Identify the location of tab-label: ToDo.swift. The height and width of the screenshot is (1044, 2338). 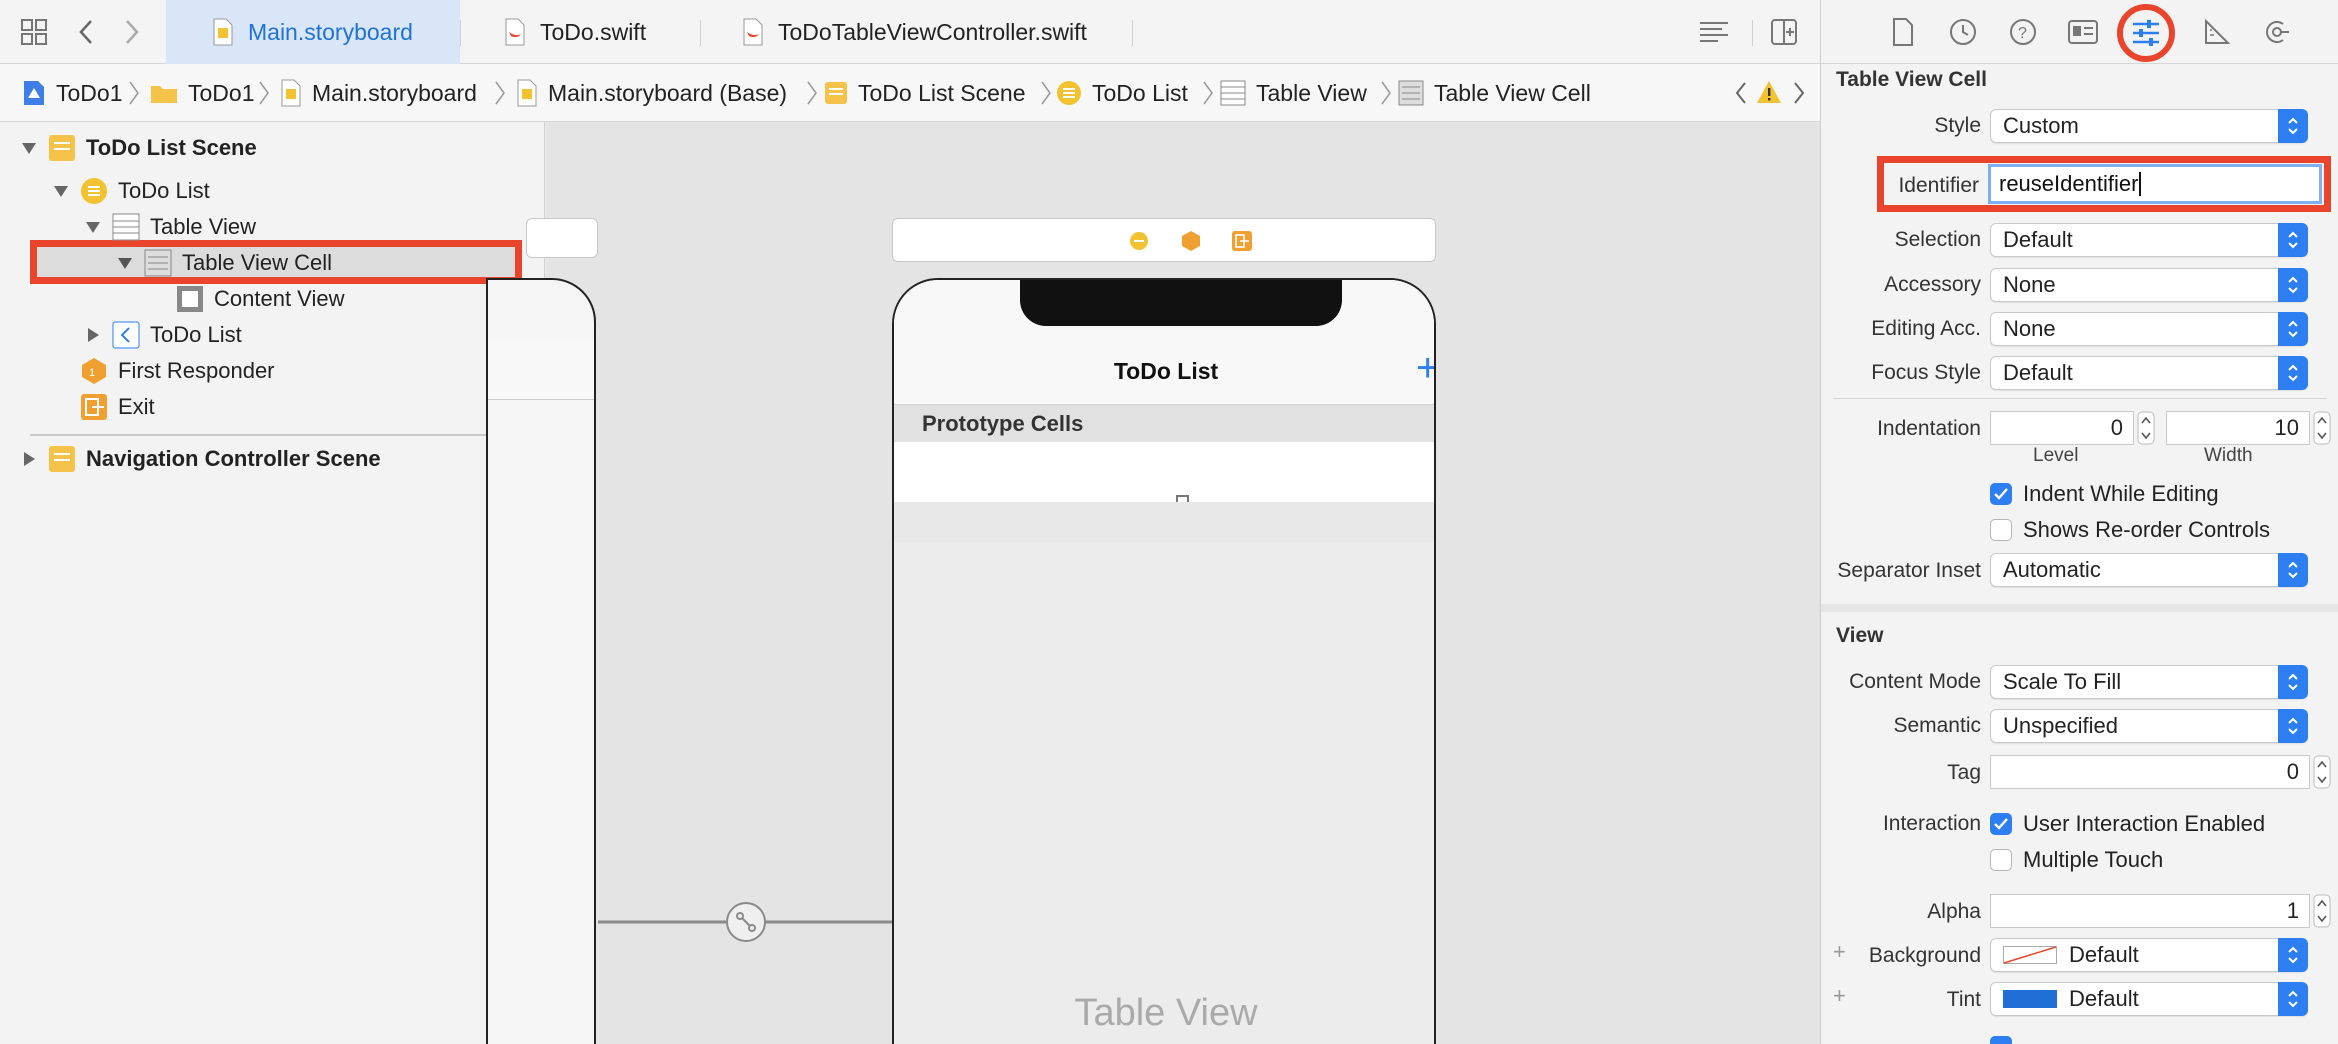
(593, 31).